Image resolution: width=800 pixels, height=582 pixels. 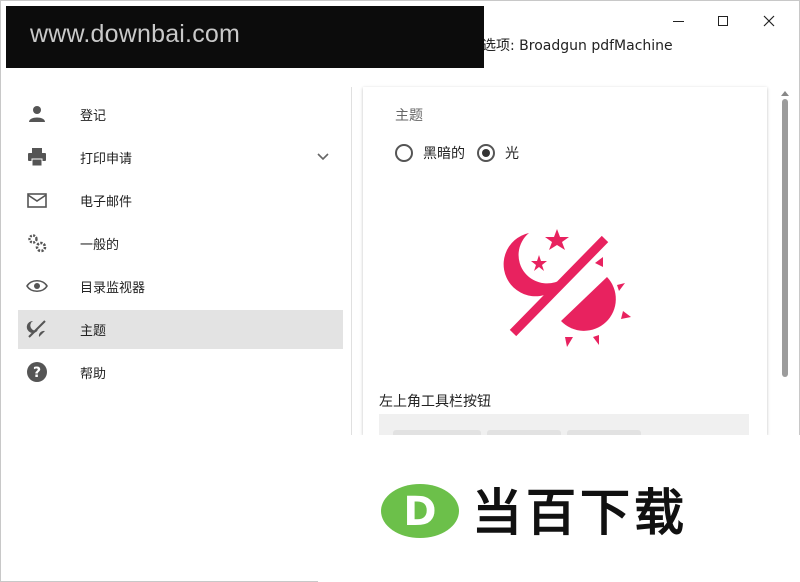 What do you see at coordinates (100, 245) in the screenshot?
I see `sidebar-item-label: 一般的` at bounding box center [100, 245].